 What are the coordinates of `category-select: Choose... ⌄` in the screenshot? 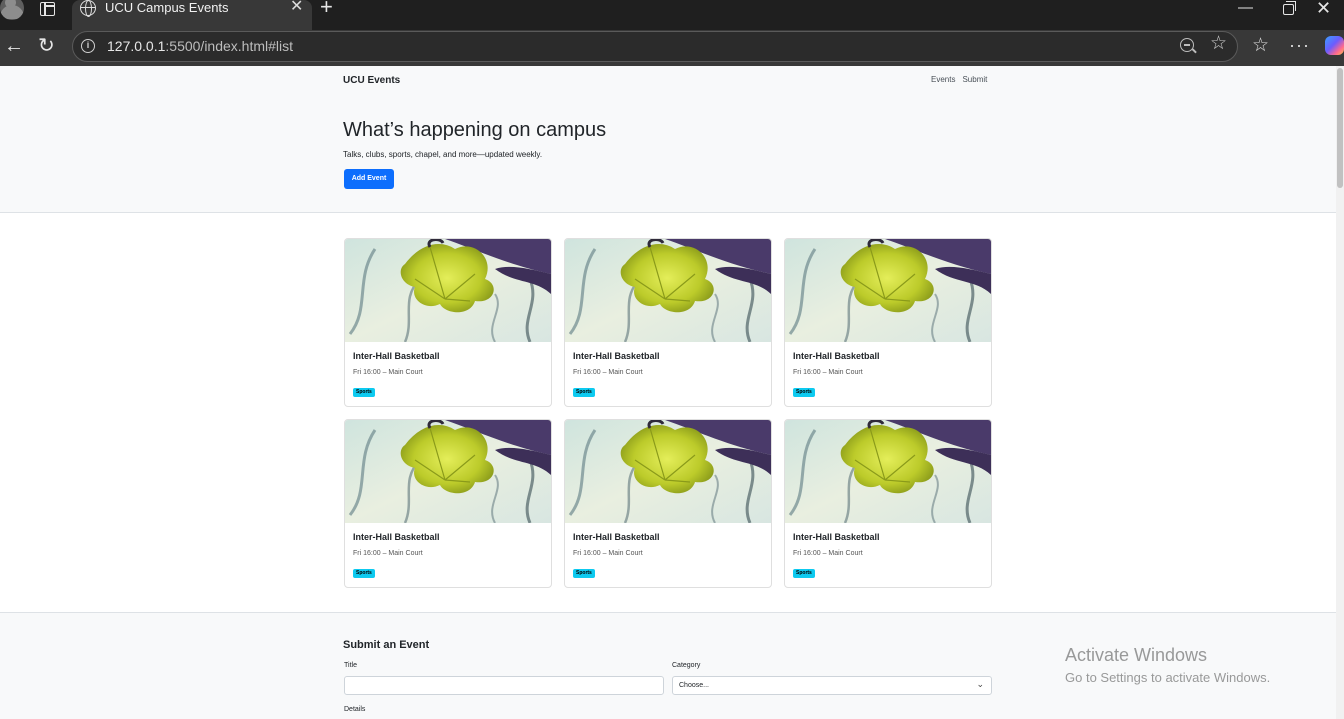 It's located at (832, 685).